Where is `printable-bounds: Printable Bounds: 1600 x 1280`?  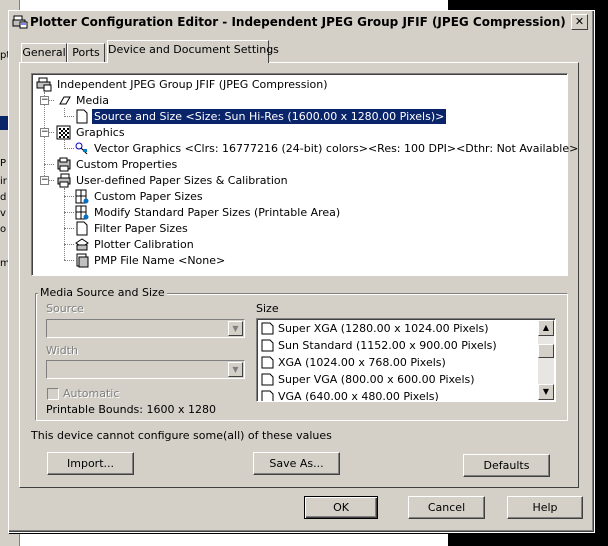
printable-bounds: Printable Bounds: 1600 x 1280 is located at coordinates (131, 409).